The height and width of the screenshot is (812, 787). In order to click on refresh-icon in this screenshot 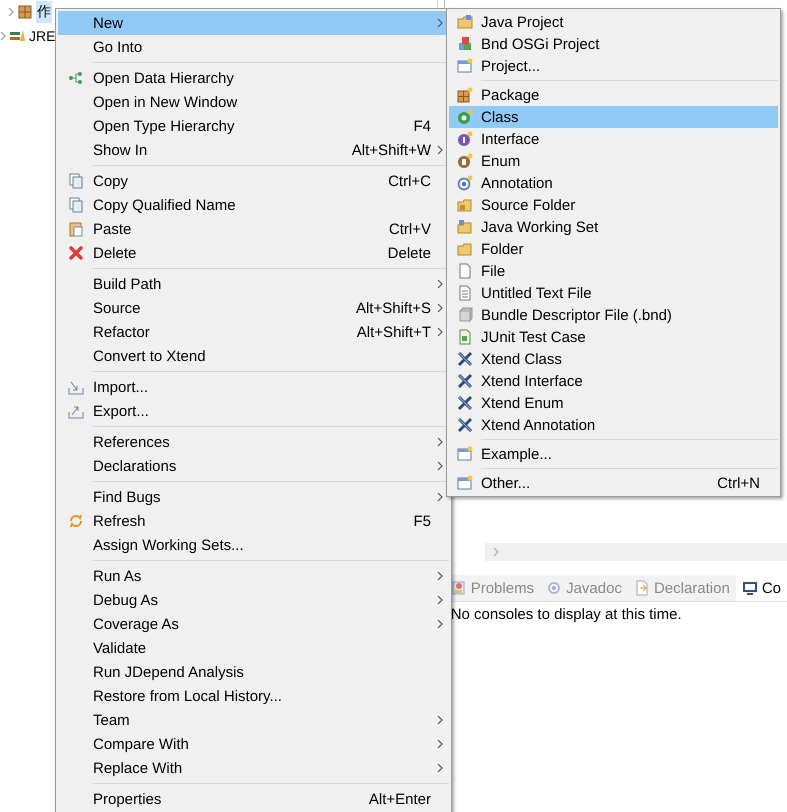, I will do `click(76, 521)`.